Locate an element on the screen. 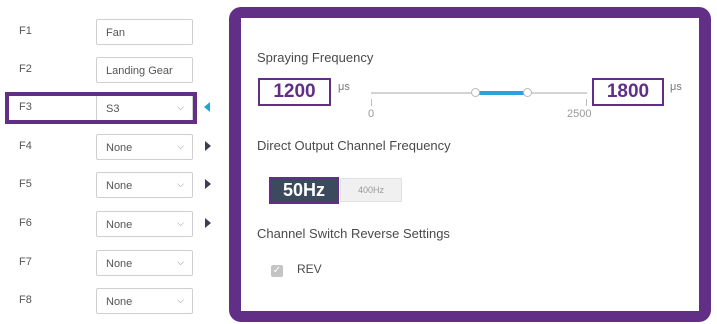  rev-label: REV is located at coordinates (309, 269).